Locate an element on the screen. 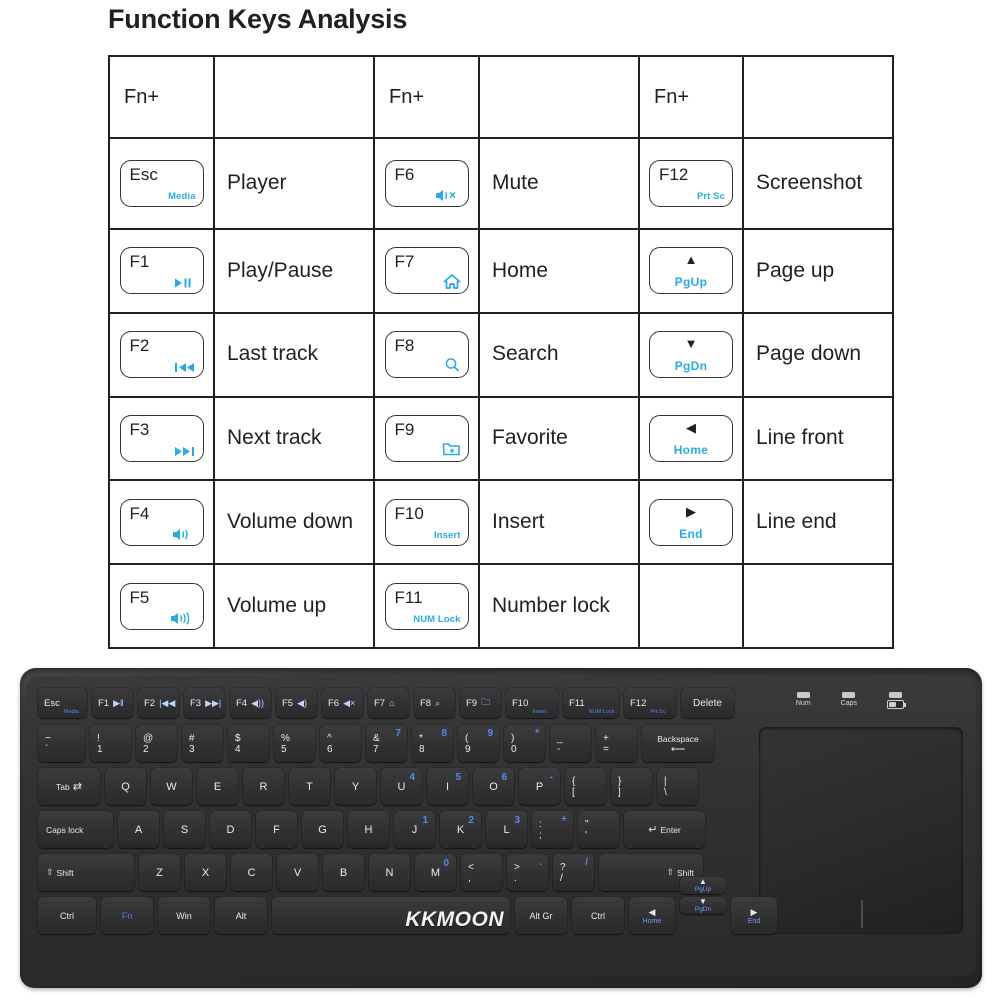 This screenshot has width=1000, height=1000. kb-key-backtick: ~ ` is located at coordinates (61, 743).